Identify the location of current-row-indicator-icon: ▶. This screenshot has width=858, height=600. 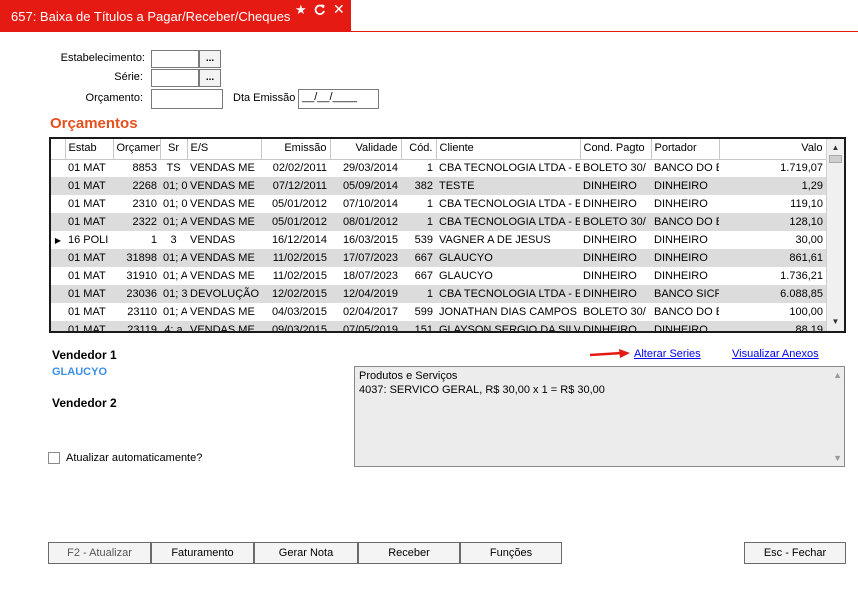
(58, 240).